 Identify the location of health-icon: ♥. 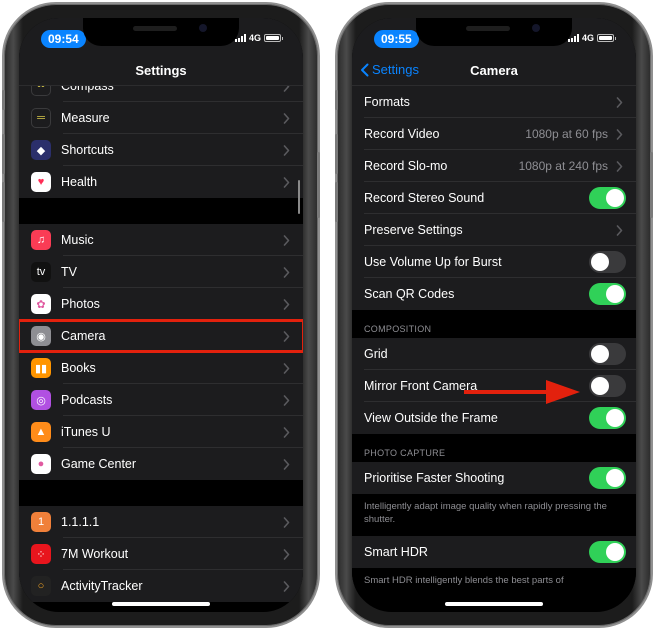
(41, 182).